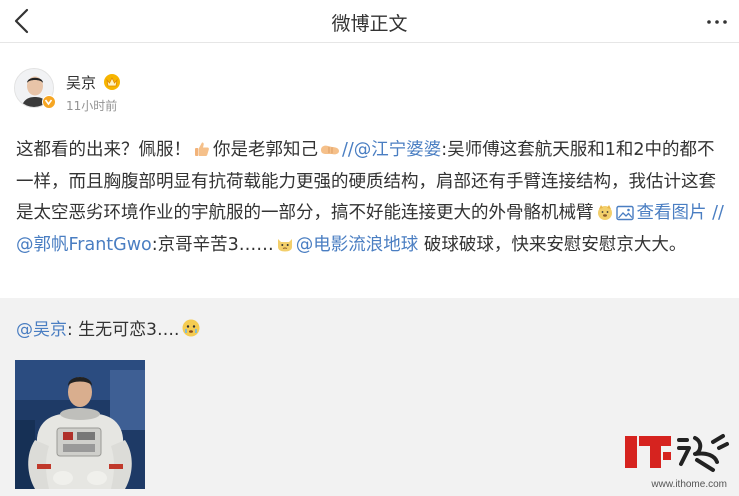 The width and height of the screenshot is (739, 496). Describe the element at coordinates (123, 330) in the screenshot. I see `repost-caption: : 生无可恋3….` at that location.